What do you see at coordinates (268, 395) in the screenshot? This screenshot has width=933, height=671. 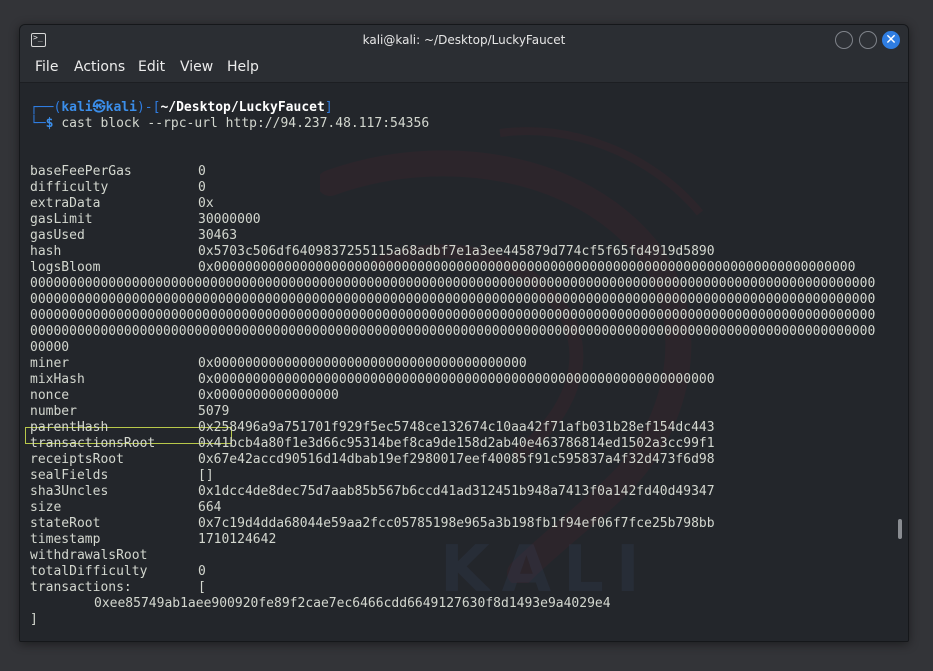 I see `field-value: 0x0000000000000000` at bounding box center [268, 395].